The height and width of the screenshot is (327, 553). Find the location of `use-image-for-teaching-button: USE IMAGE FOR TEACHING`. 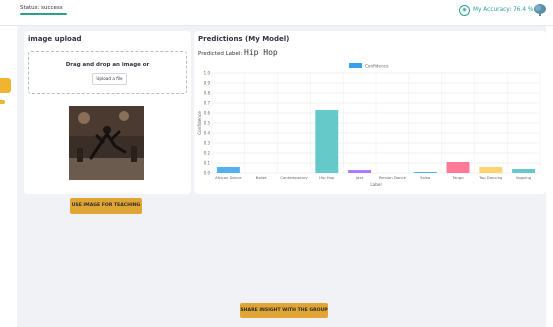

use-image-for-teaching-button: USE IMAGE FOR TEACHING is located at coordinates (106, 206).